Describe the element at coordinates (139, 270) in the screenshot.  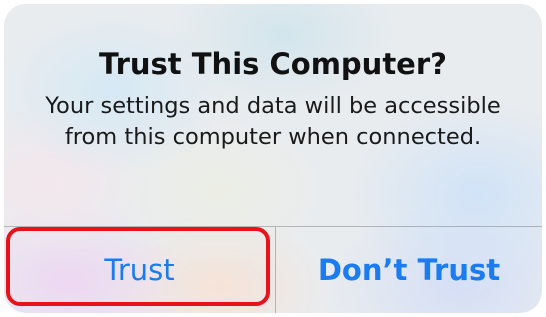
I see `trust-button: Trust` at that location.